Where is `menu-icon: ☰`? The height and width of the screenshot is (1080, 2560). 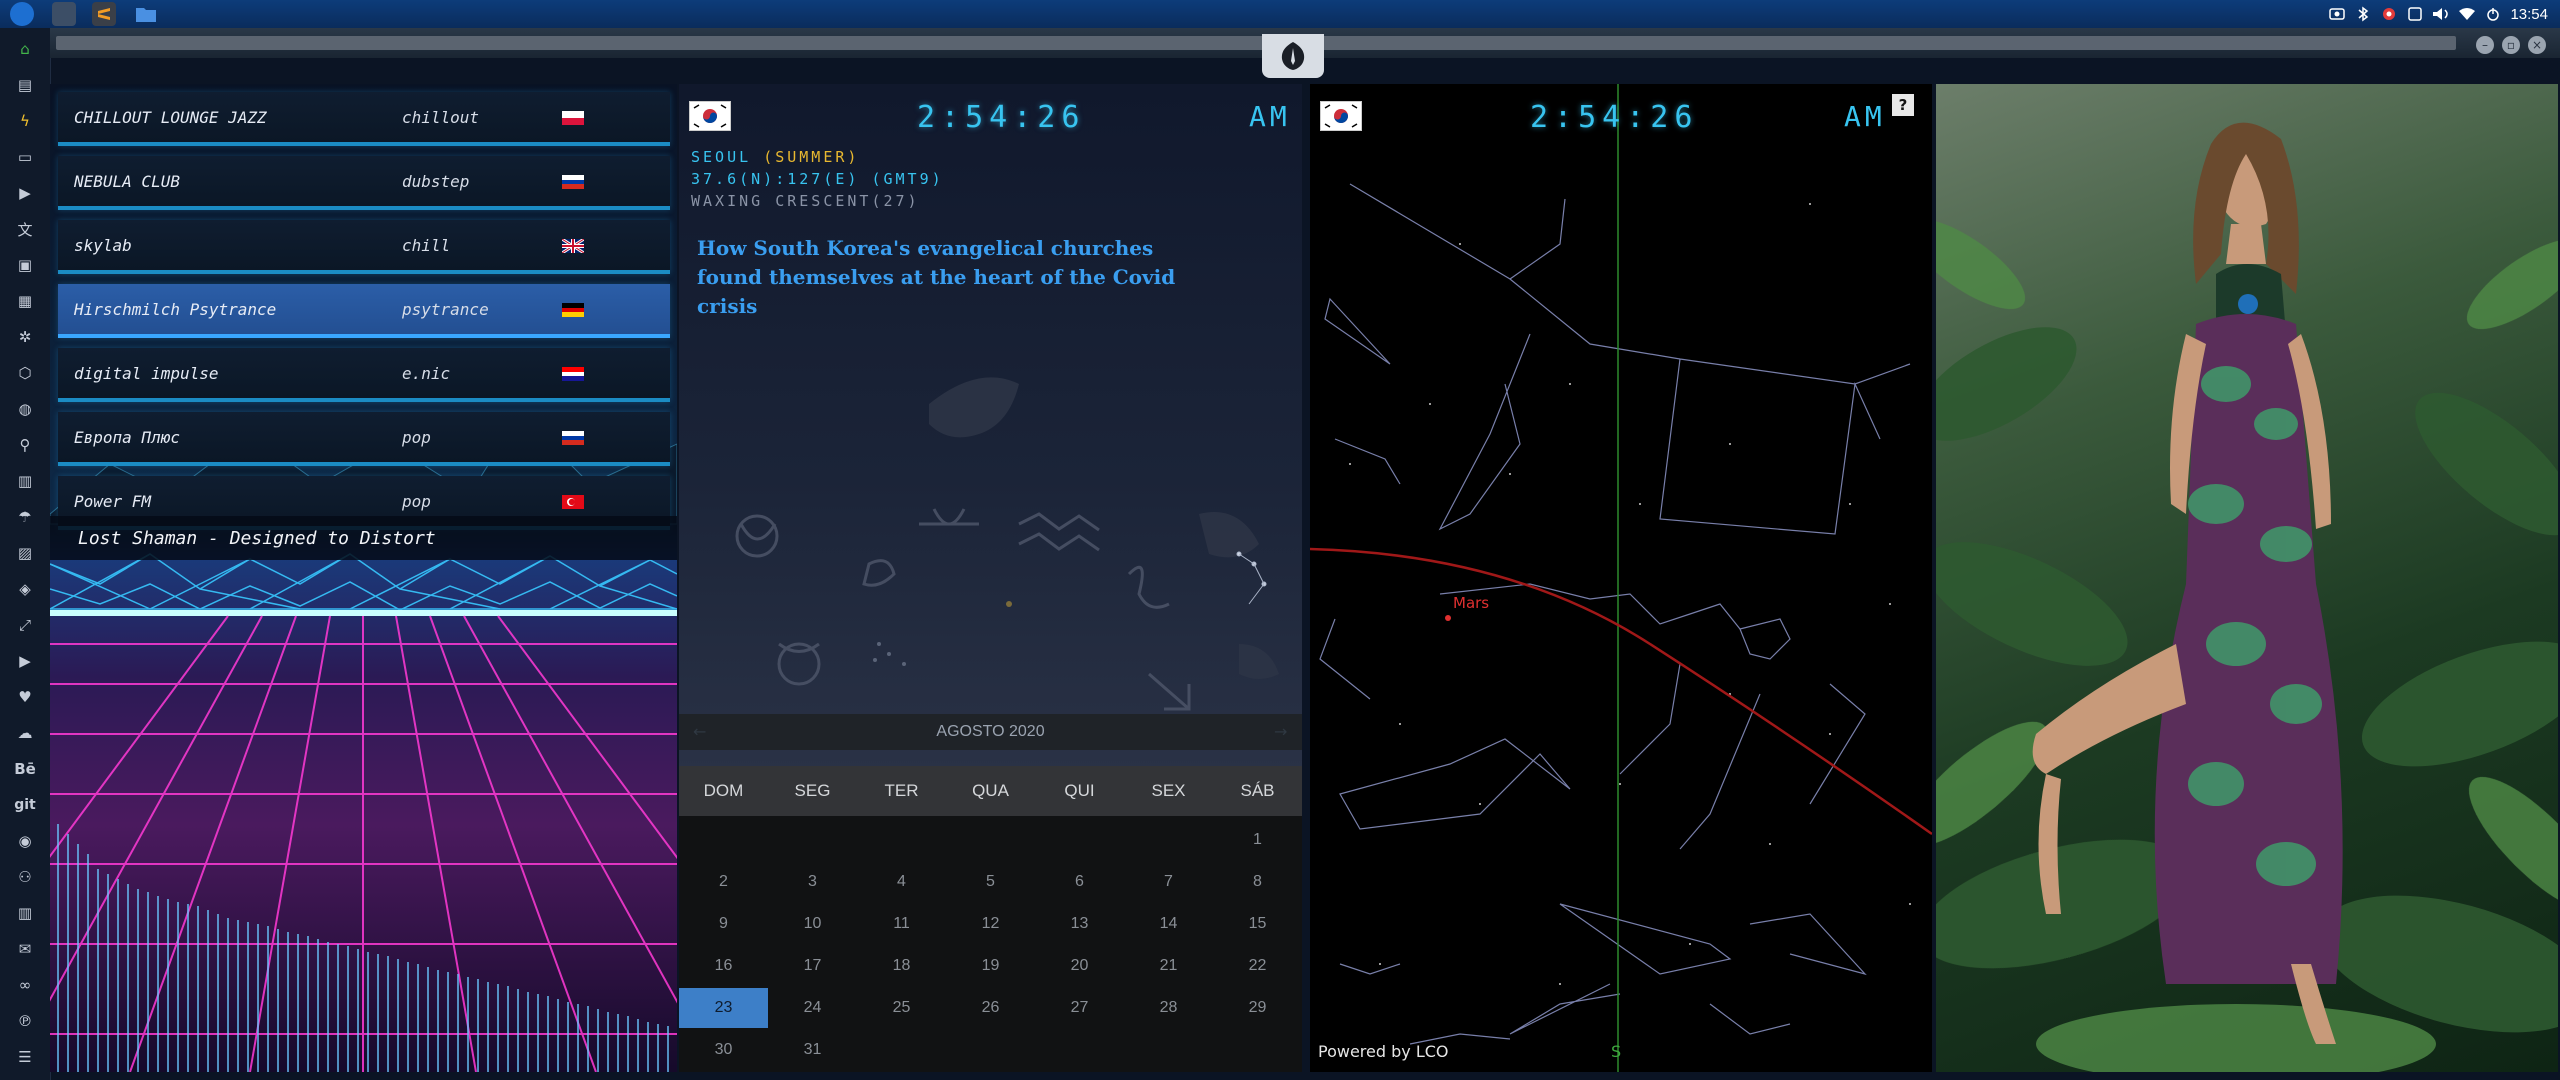 menu-icon: ☰ is located at coordinates (25, 1057).